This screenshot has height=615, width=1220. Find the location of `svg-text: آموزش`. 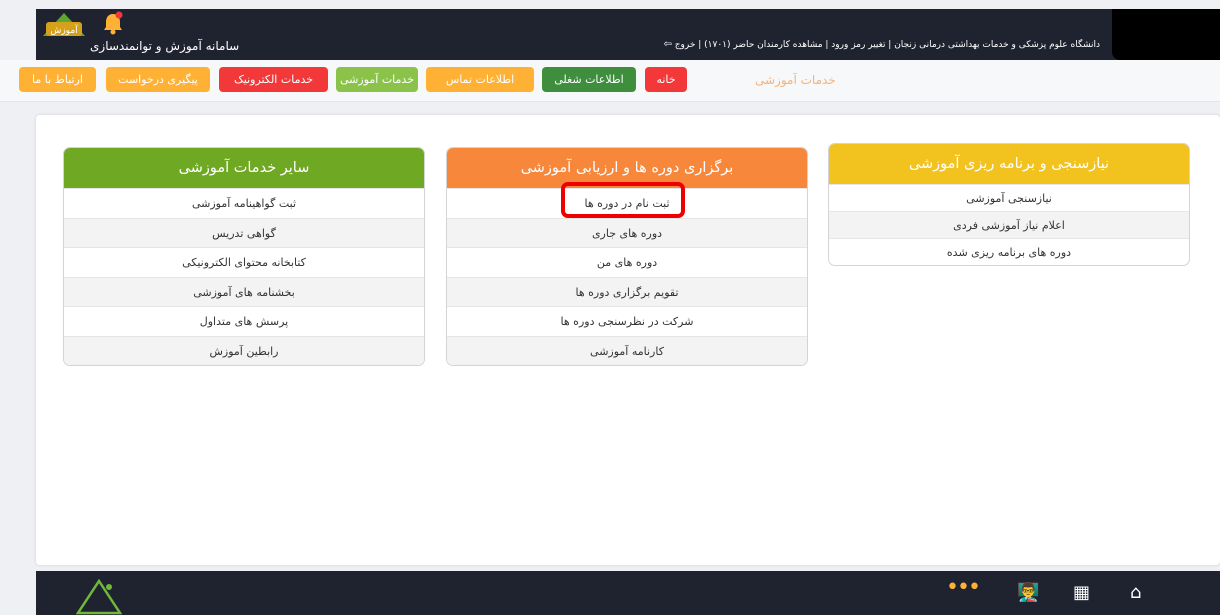

svg-text: آموزش is located at coordinates (64, 30).